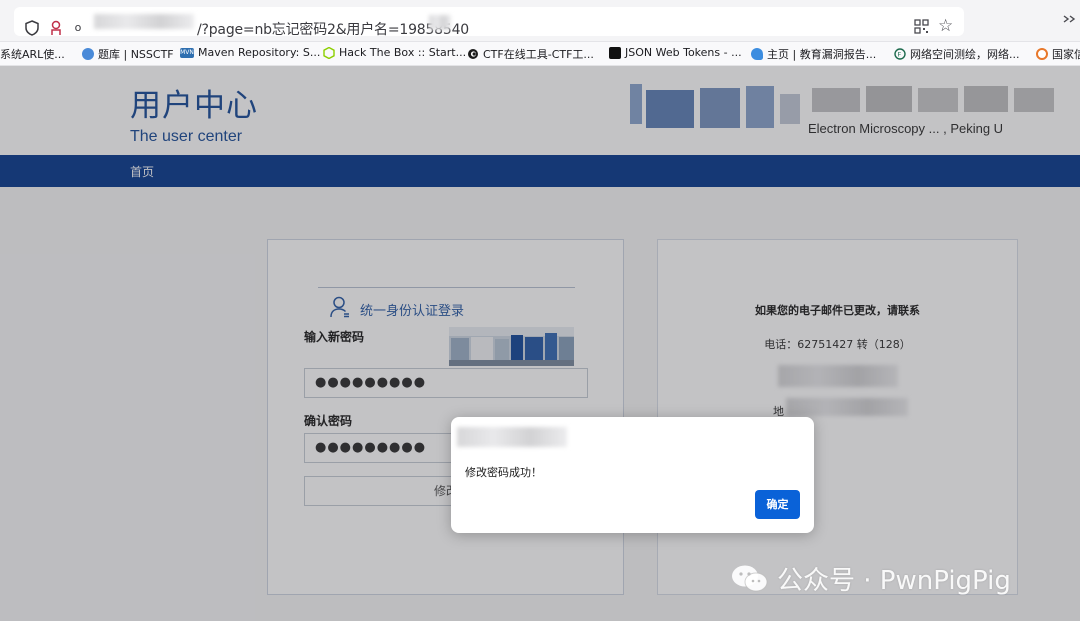 Image resolution: width=1080 pixels, height=621 pixels. I want to click on permissions-icon, so click(56, 28).